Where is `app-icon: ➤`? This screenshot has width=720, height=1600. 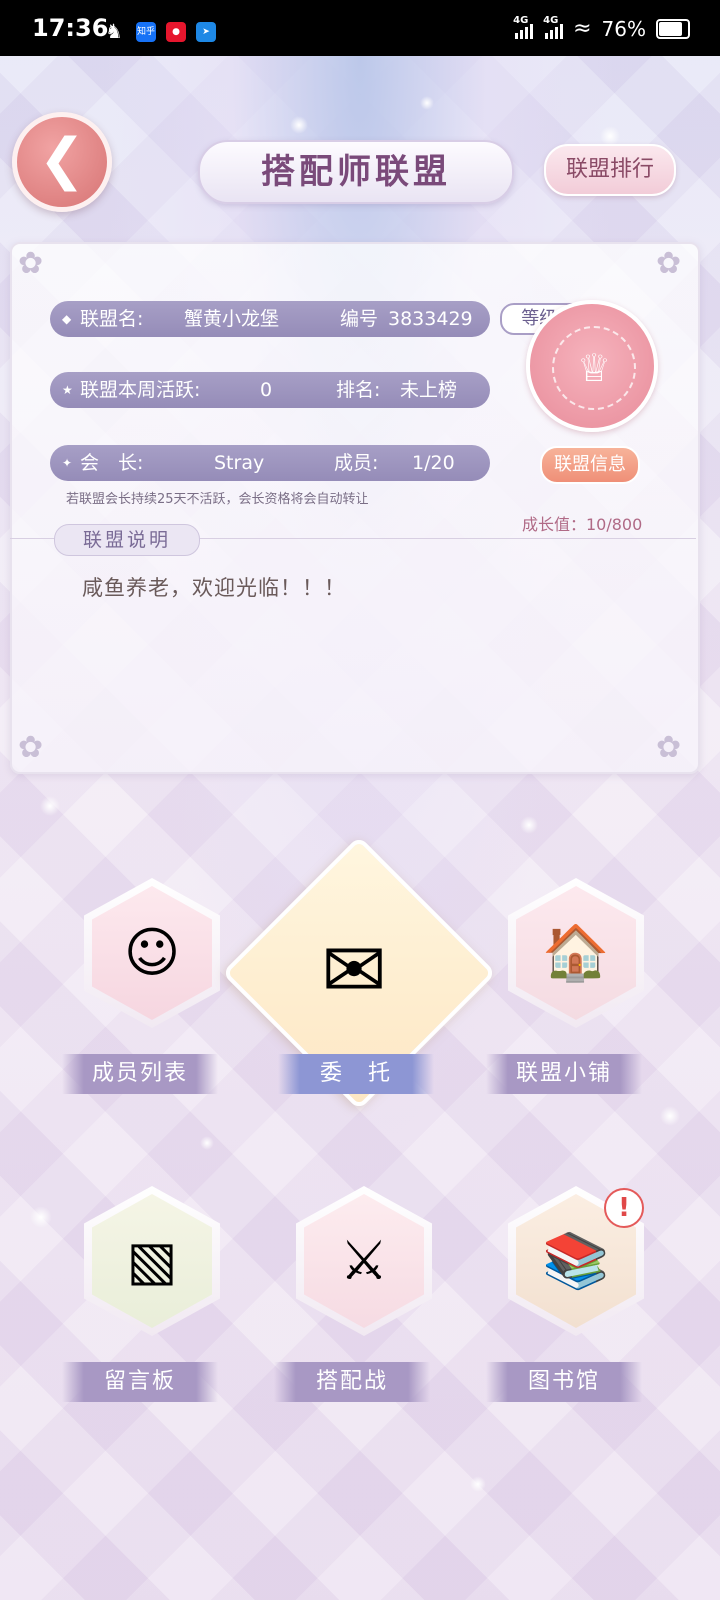 app-icon: ➤ is located at coordinates (206, 32).